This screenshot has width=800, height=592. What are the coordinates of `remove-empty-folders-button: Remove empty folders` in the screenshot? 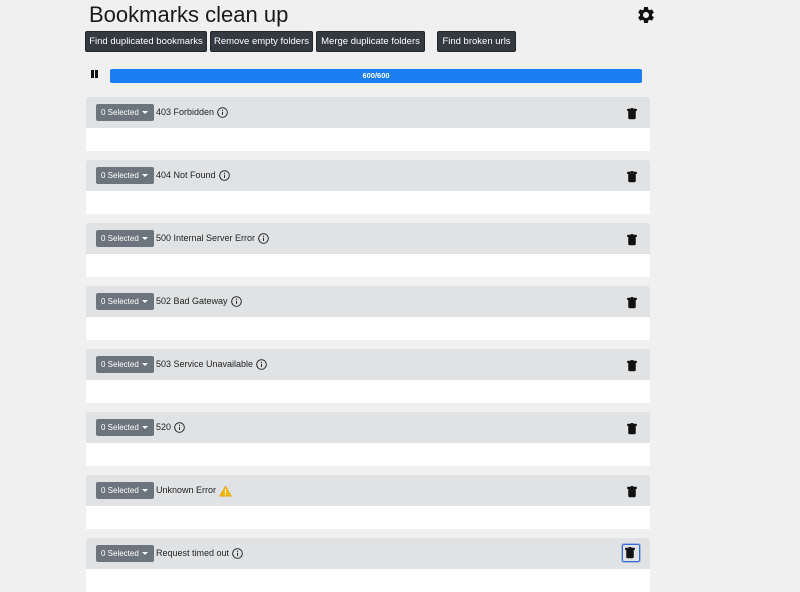 It's located at (261, 41).